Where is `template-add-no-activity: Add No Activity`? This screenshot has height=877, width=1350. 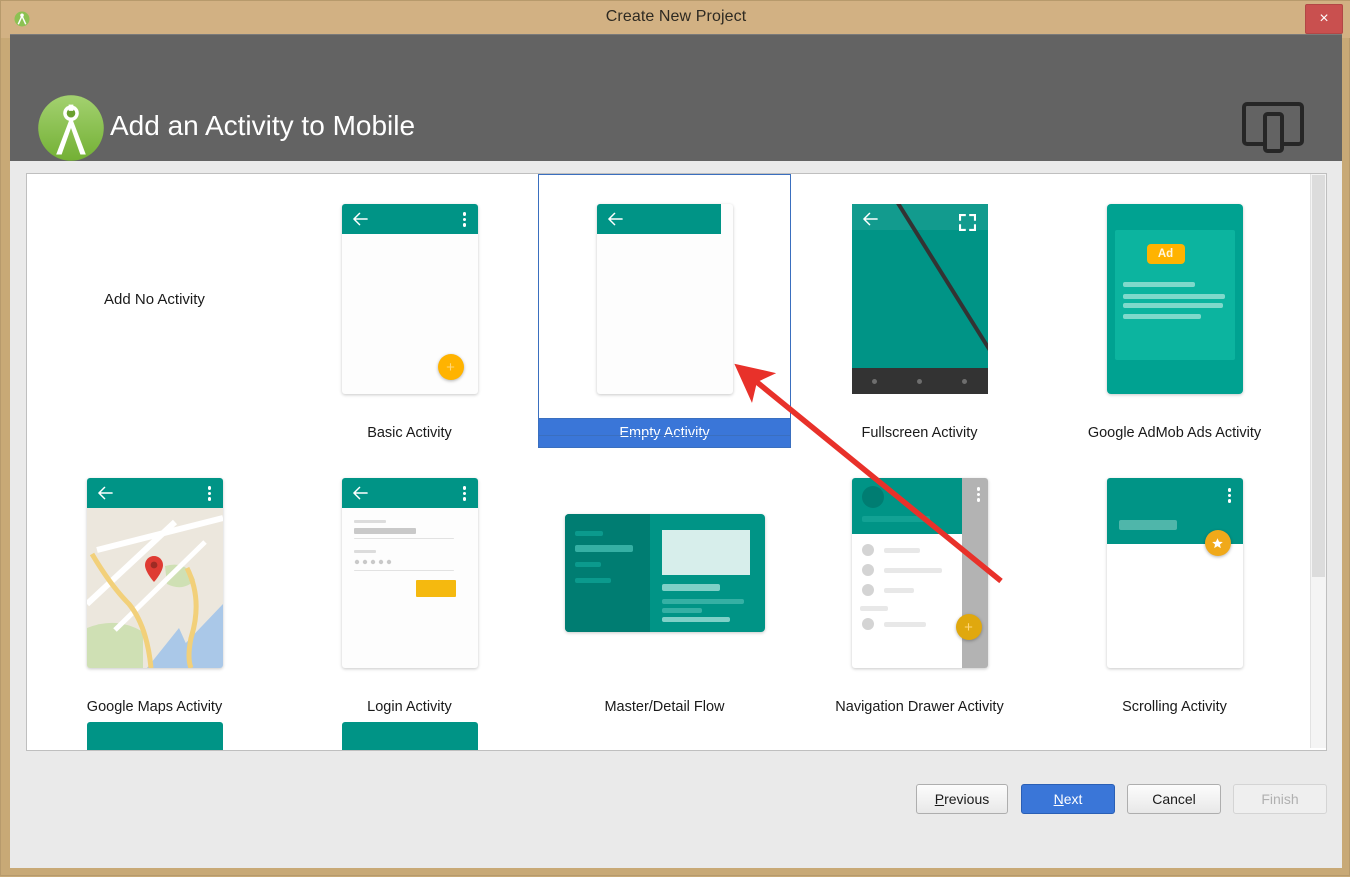 template-add-no-activity: Add No Activity is located at coordinates (154, 311).